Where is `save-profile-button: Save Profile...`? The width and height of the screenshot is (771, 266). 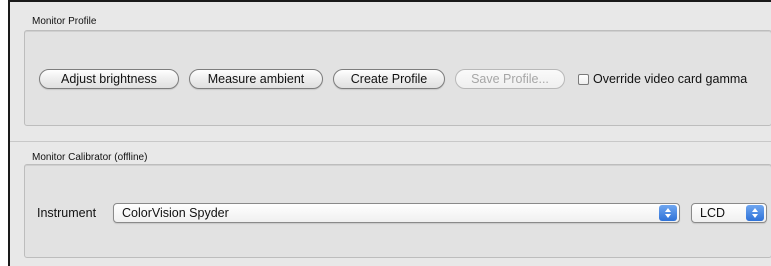 save-profile-button: Save Profile... is located at coordinates (510, 79).